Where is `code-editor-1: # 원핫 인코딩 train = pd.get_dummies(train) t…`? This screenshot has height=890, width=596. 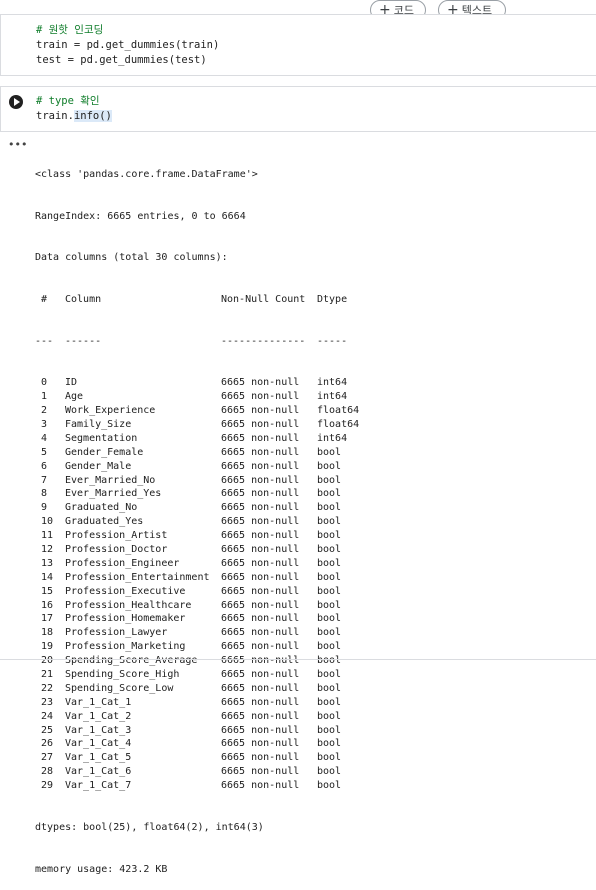 code-editor-1: # 원핫 인코딩 train = pd.get_dummies(train) t… is located at coordinates (127, 45).